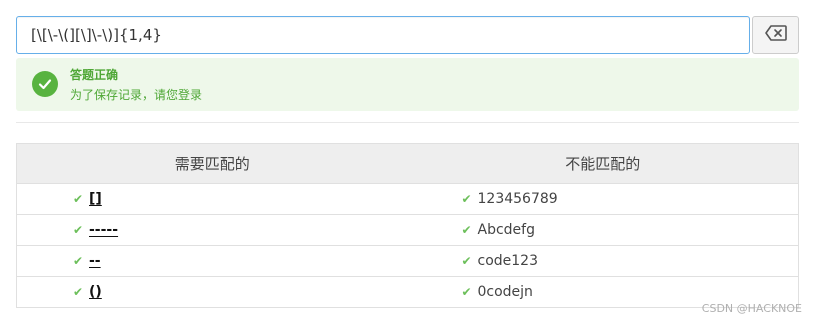 The height and width of the screenshot is (323, 816). I want to click on header-match: 需要匹配的, so click(212, 164).